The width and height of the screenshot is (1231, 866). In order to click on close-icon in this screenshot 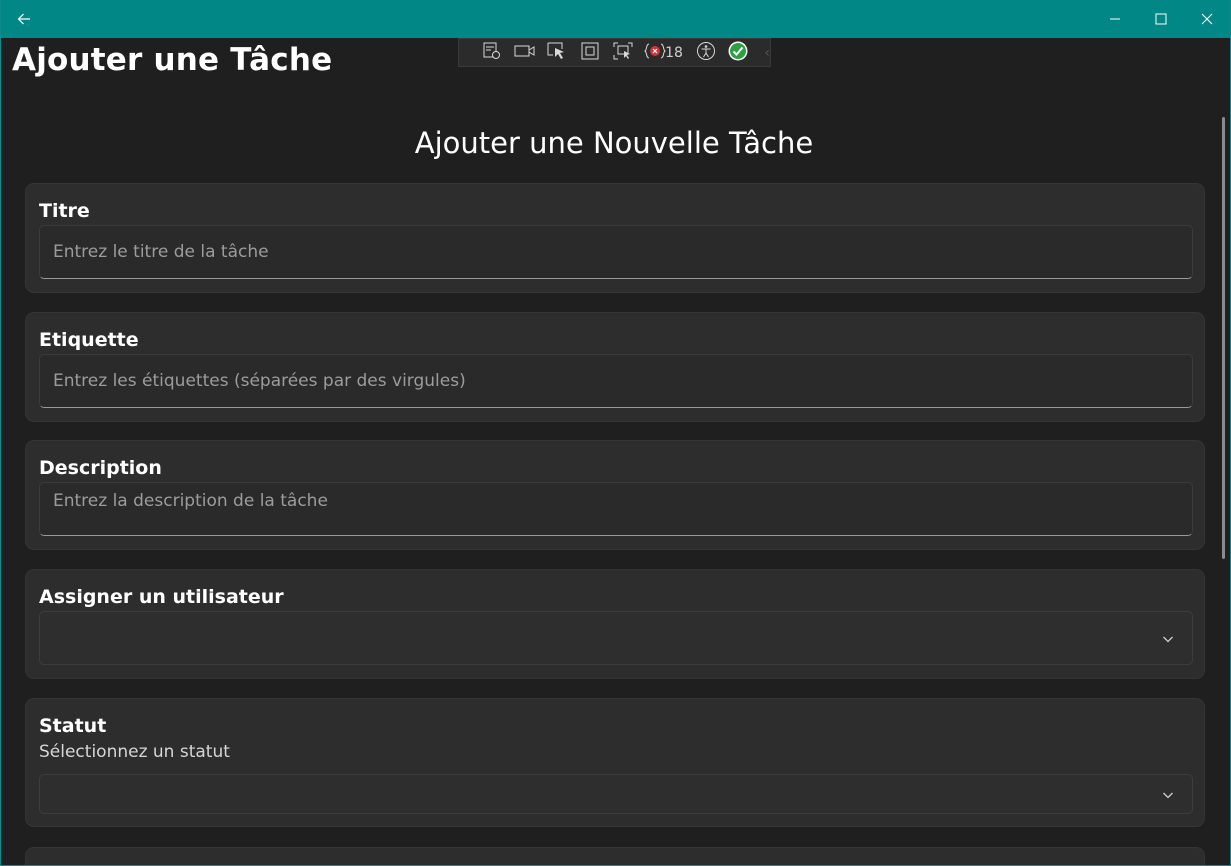, I will do `click(1207, 19)`.